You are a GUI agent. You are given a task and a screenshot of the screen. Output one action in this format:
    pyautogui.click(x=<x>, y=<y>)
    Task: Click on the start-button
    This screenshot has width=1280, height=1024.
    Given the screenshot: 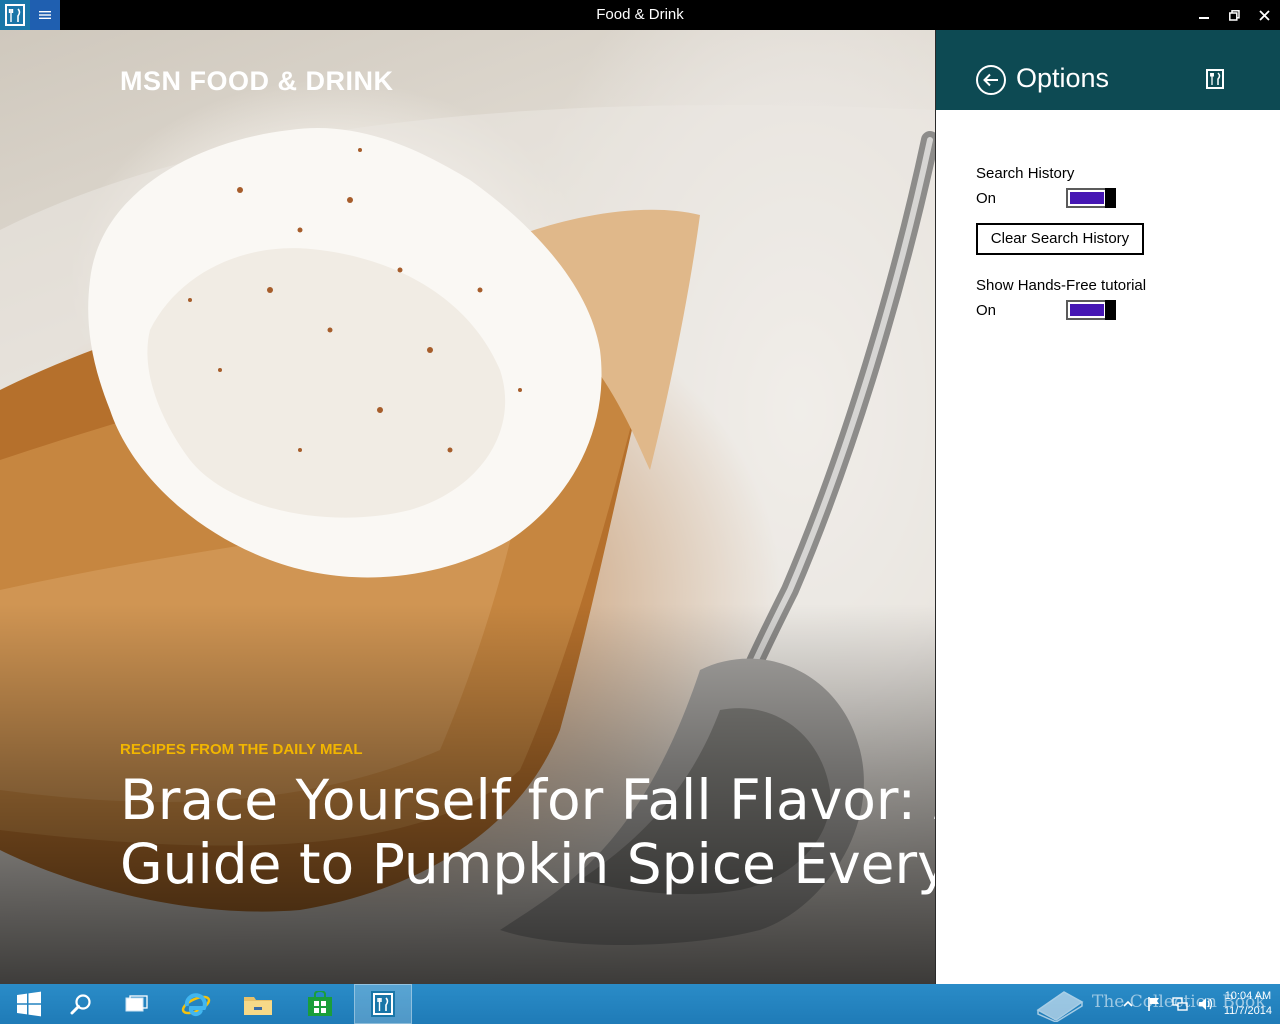 What is the action you would take?
    pyautogui.click(x=29, y=1004)
    